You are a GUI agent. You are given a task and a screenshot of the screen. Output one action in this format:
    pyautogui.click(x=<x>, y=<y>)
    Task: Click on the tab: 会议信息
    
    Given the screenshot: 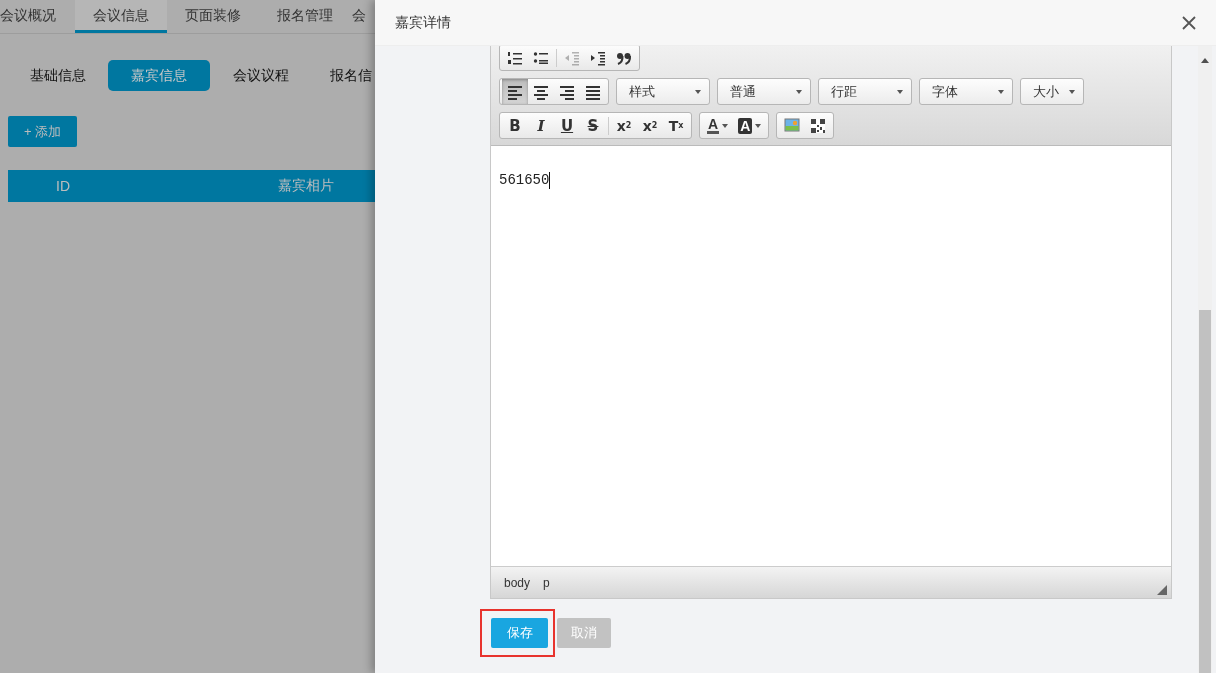 What is the action you would take?
    pyautogui.click(x=121, y=16)
    